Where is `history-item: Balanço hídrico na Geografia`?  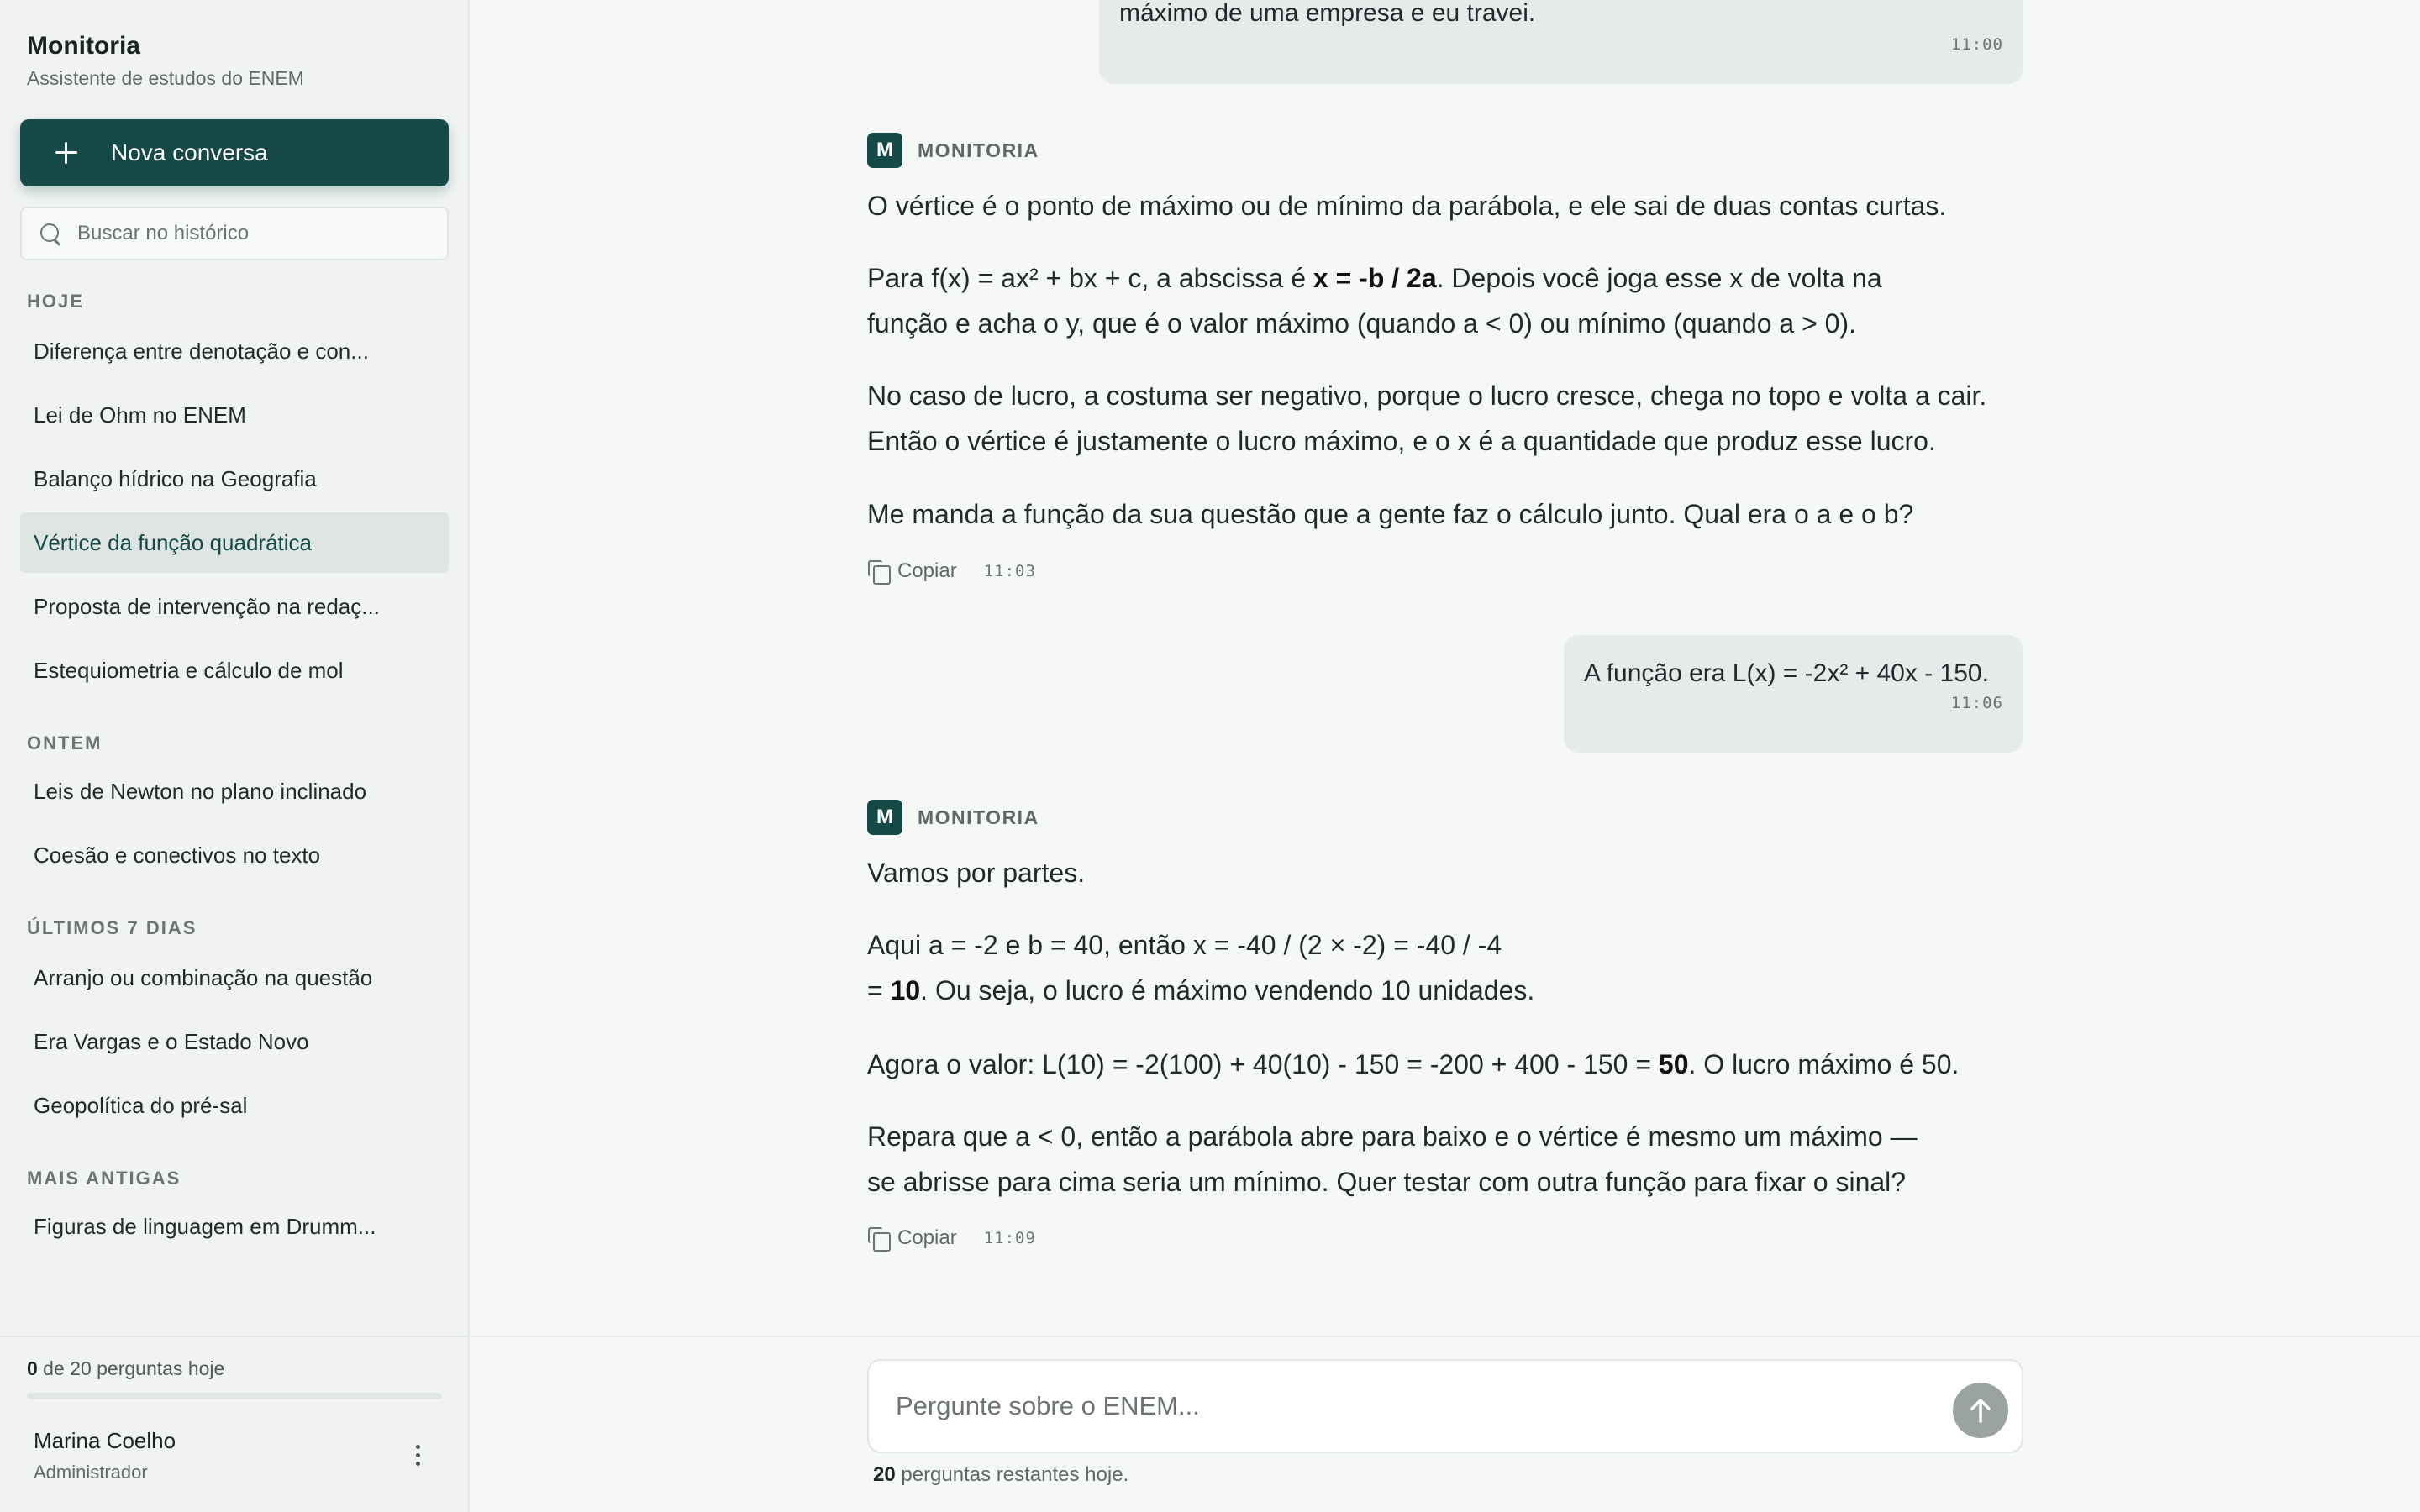
history-item: Balanço hídrico na Geografia is located at coordinates (234, 479).